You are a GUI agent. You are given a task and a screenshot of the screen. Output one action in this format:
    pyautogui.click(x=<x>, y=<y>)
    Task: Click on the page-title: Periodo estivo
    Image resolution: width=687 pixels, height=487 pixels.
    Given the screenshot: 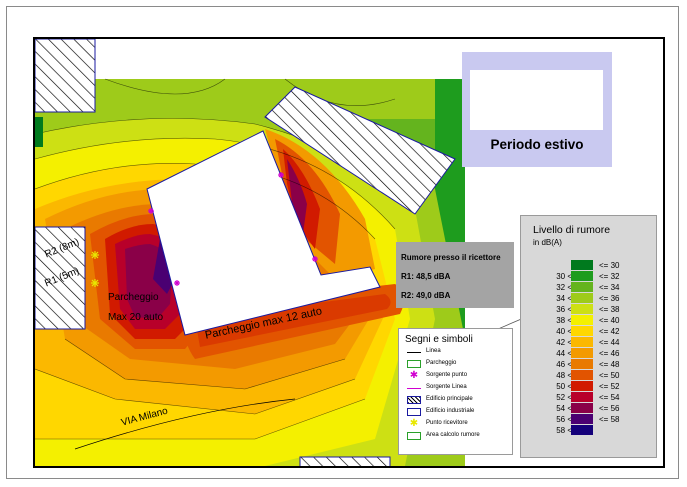 What is the action you would take?
    pyautogui.click(x=537, y=144)
    